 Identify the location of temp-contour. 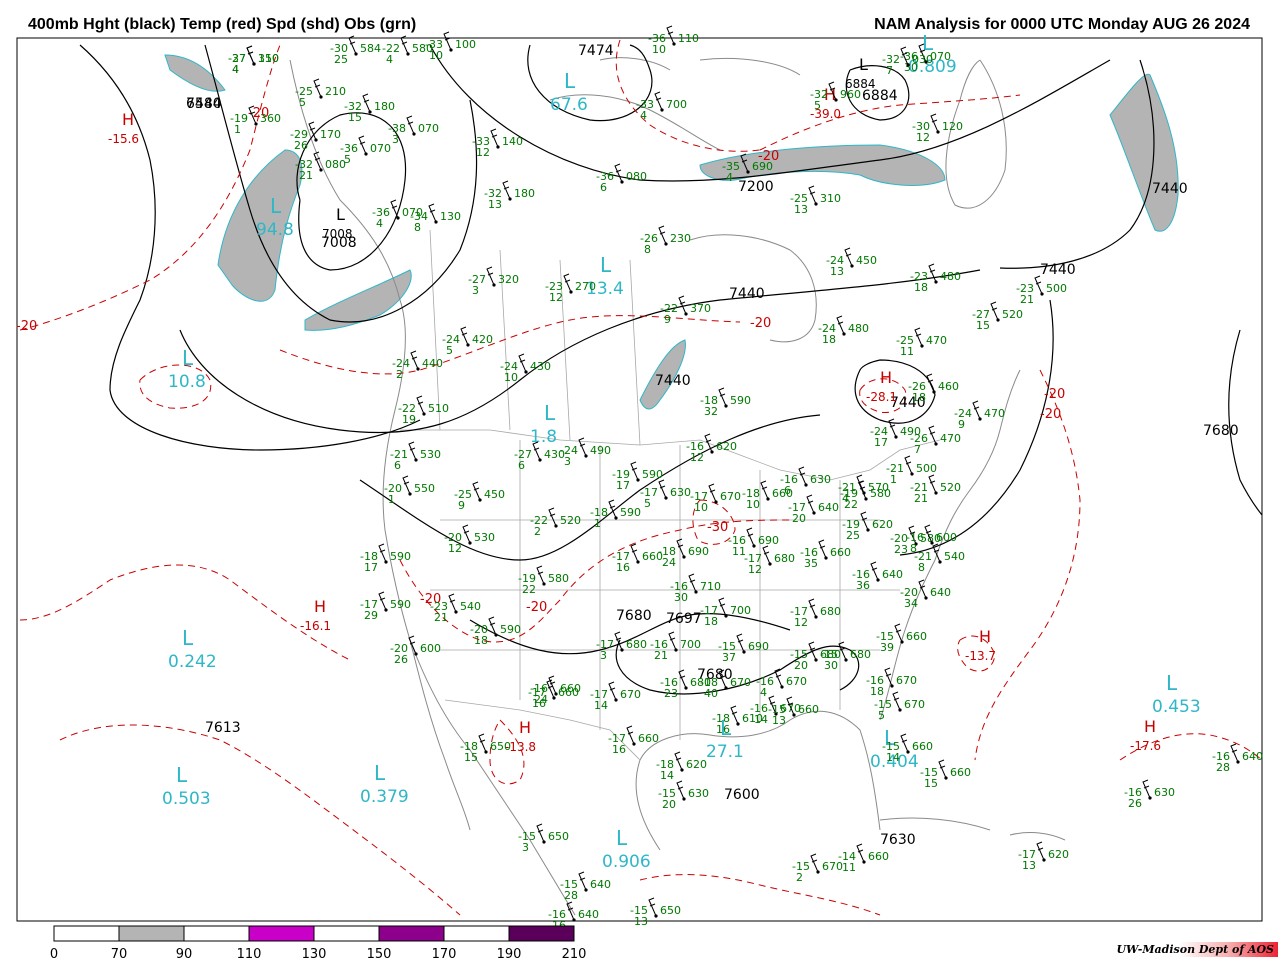
(1027, 565).